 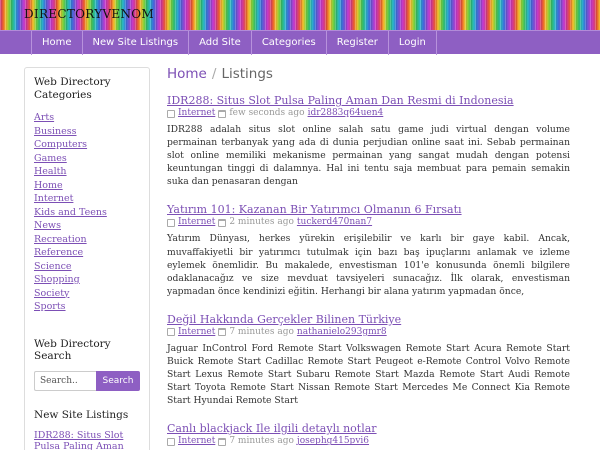 I want to click on listing-meta: Internet 7 minutes ago nathanielo293gmr8, so click(x=368, y=332).